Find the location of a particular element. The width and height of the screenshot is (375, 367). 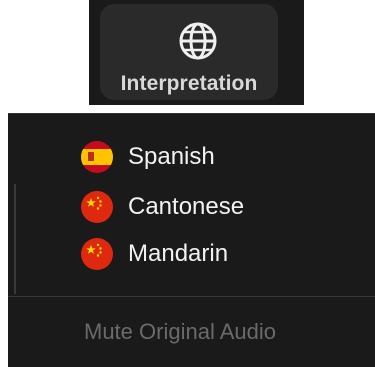

language-label-cantonese: Cantonese is located at coordinates (186, 206).